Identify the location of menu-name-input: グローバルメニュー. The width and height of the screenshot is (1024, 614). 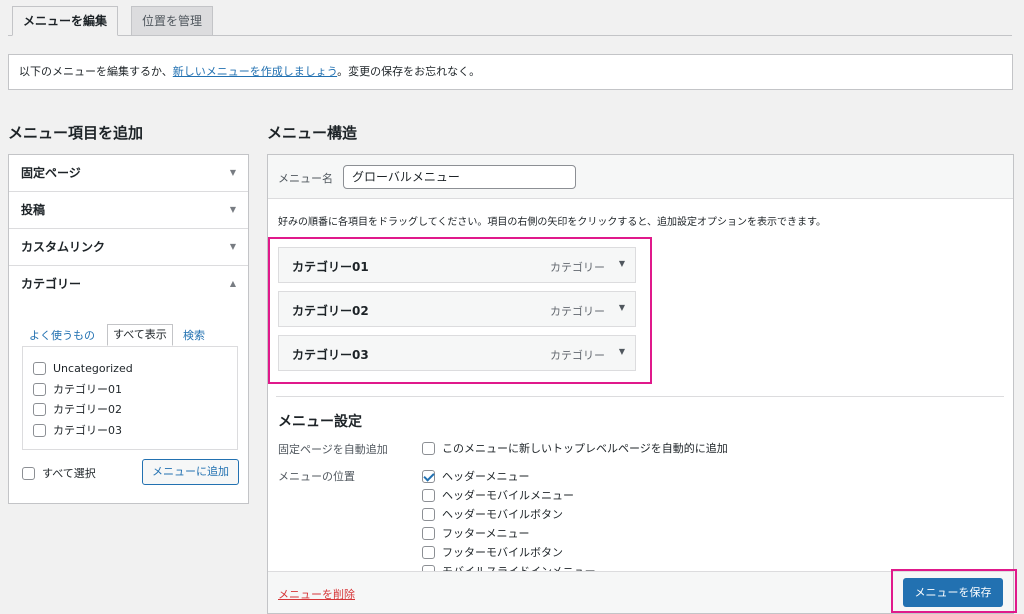
(459, 177).